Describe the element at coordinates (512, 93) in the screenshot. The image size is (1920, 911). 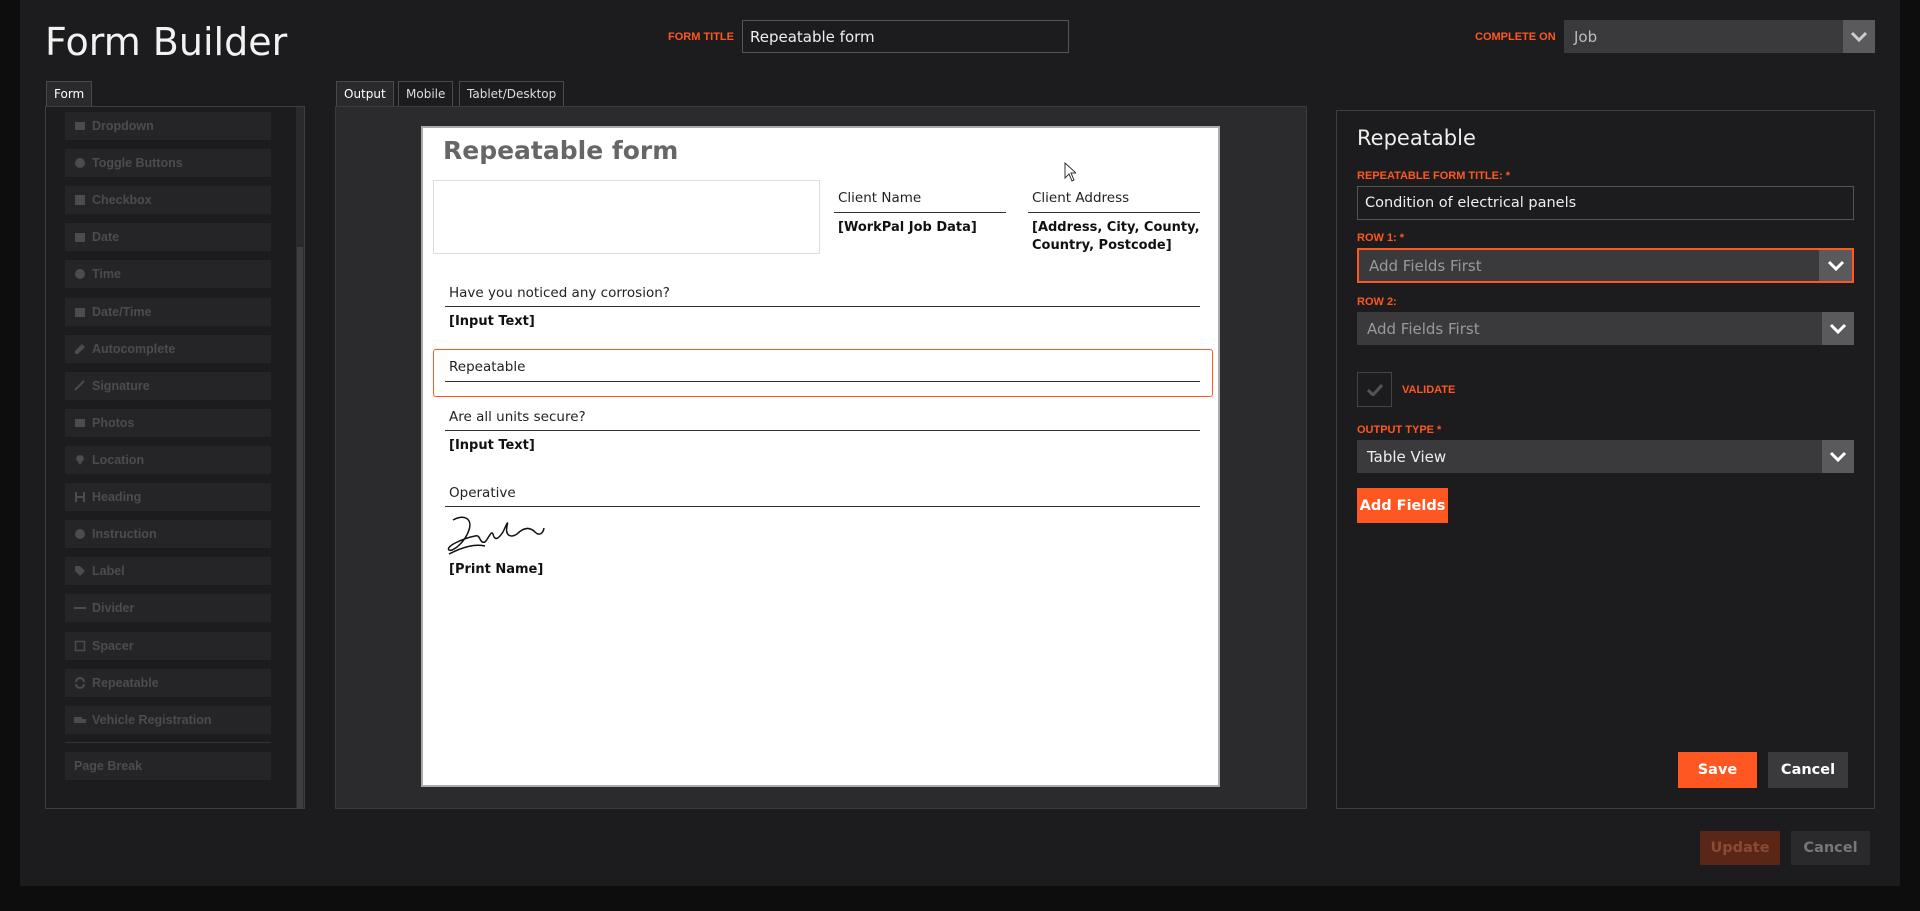
I see `tab-tablet-desktop: Tablet/Desktop` at that location.